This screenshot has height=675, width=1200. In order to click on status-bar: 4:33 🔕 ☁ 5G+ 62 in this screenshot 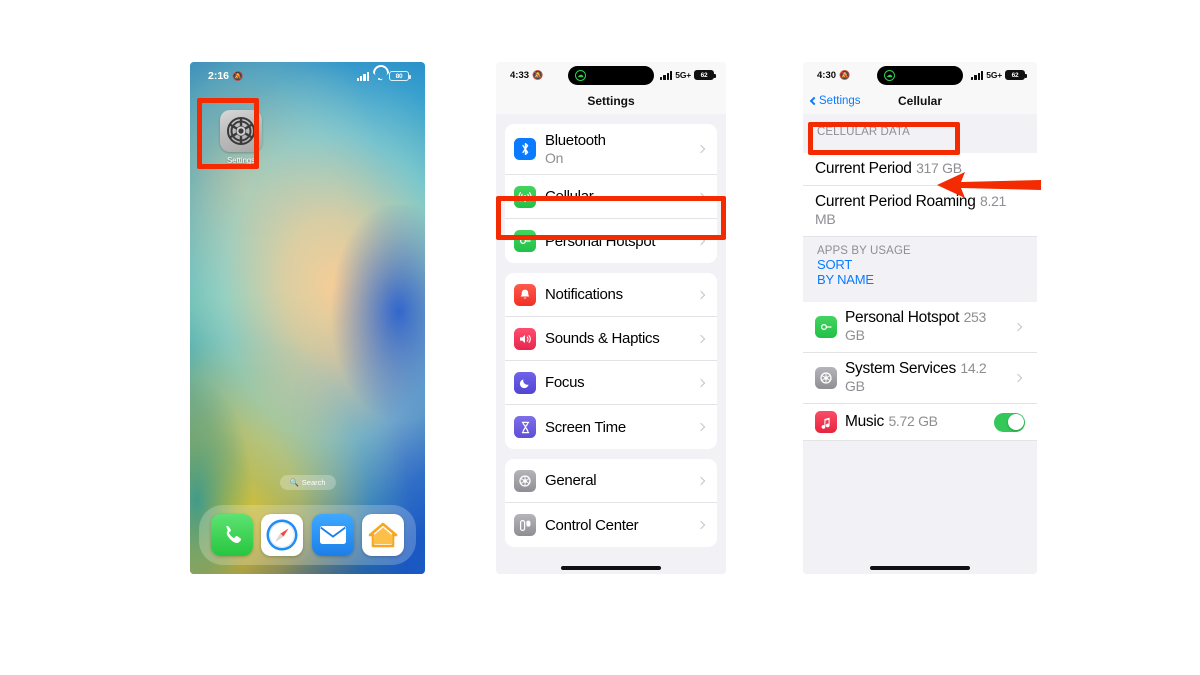, I will do `click(611, 75)`.